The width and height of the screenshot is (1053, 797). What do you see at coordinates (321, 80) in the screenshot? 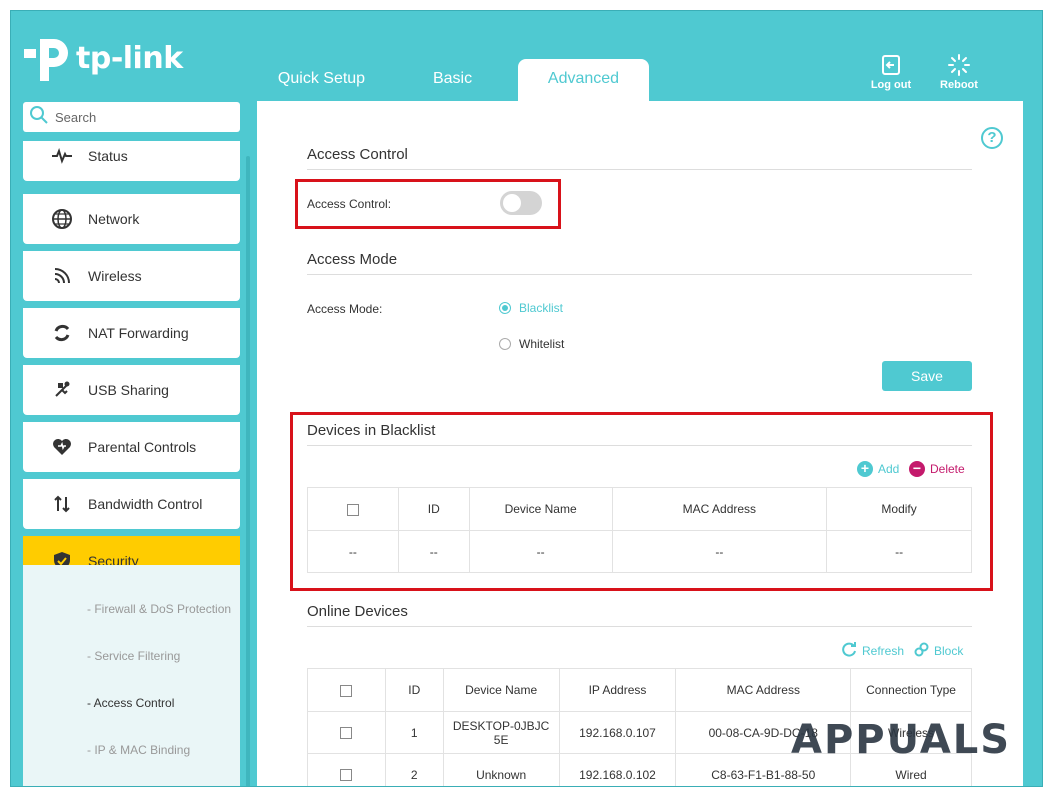
I see `tab-quick-setup: Quick Setup` at bounding box center [321, 80].